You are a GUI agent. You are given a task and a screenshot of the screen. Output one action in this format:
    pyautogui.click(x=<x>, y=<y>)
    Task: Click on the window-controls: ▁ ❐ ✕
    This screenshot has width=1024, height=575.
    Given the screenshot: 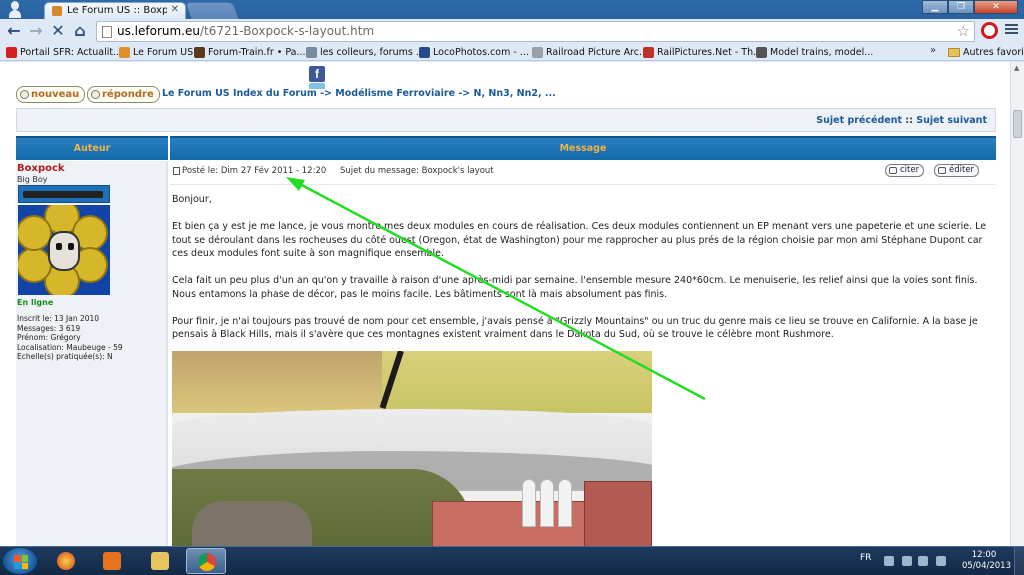 What is the action you would take?
    pyautogui.click(x=970, y=7)
    